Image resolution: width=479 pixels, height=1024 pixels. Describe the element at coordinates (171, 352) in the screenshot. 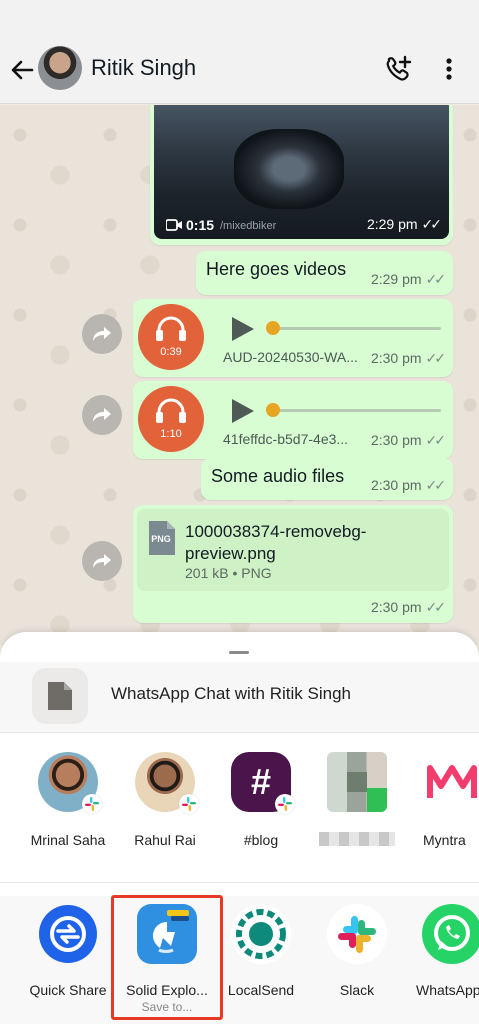

I see `audio-length: 0:39` at that location.